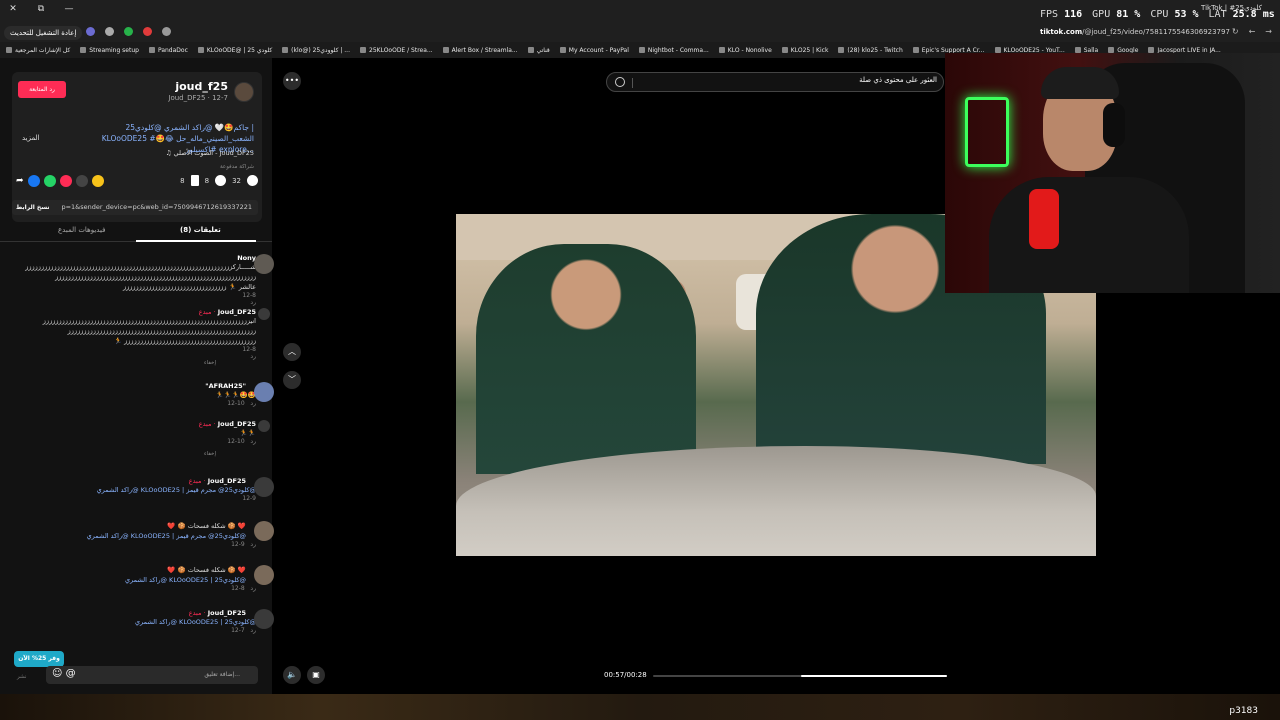 Image resolution: width=1280 pixels, height=720 pixels. What do you see at coordinates (800, 676) in the screenshot?
I see `progress-bar` at bounding box center [800, 676].